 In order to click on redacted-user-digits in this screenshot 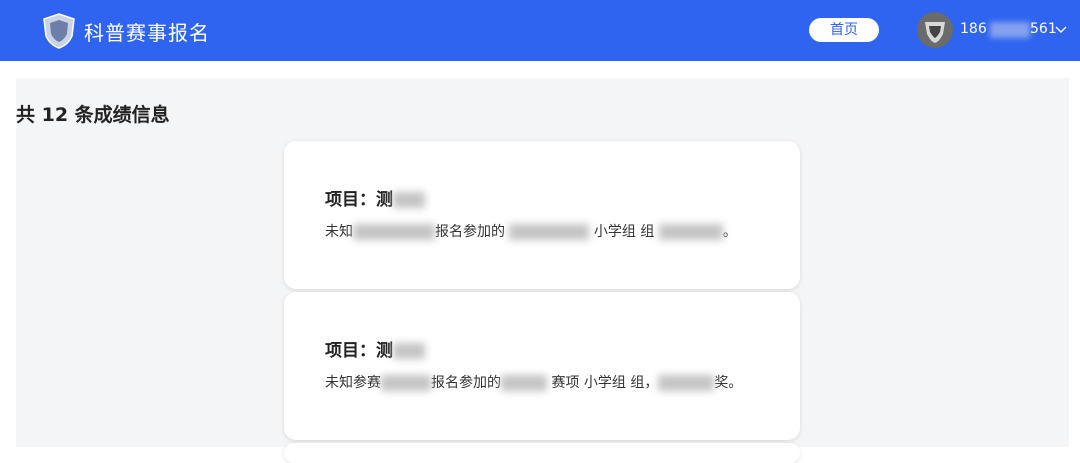, I will do `click(1010, 30)`.